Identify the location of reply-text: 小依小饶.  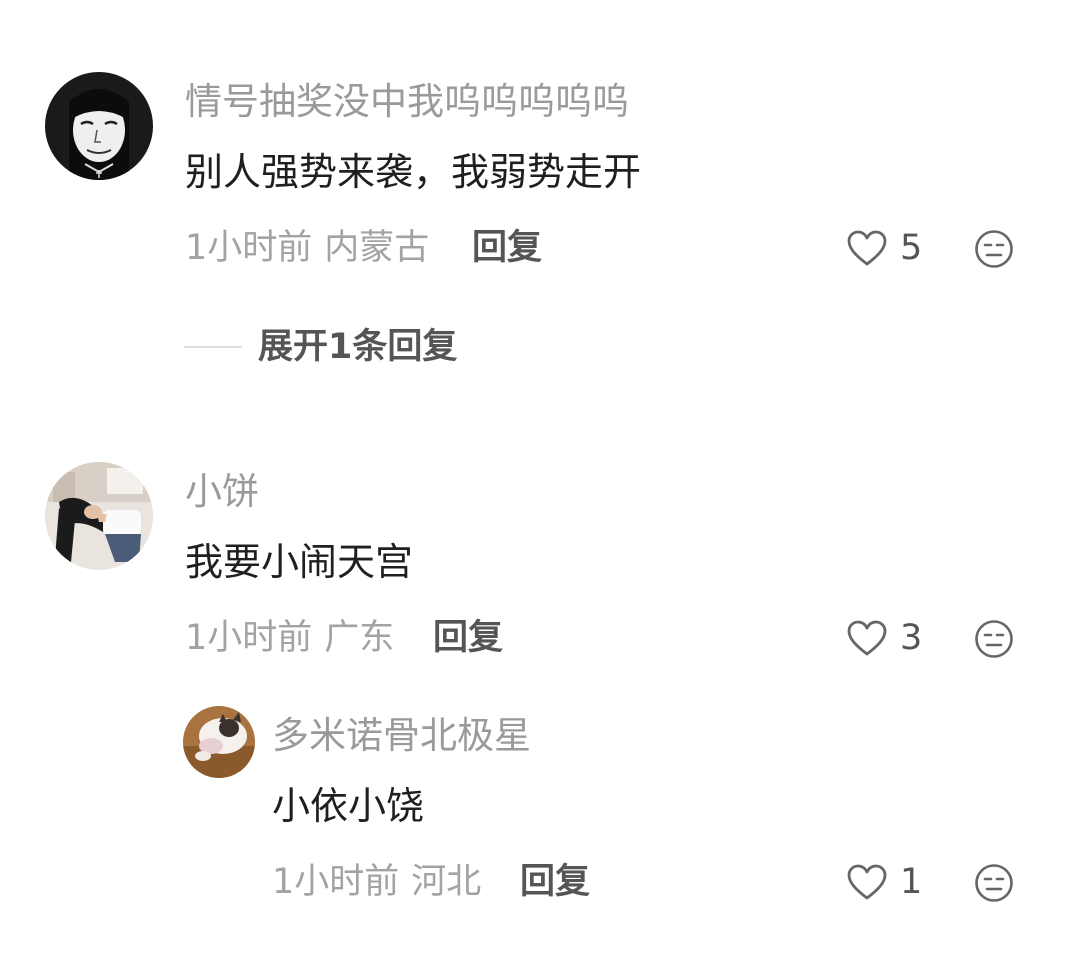
(348, 806).